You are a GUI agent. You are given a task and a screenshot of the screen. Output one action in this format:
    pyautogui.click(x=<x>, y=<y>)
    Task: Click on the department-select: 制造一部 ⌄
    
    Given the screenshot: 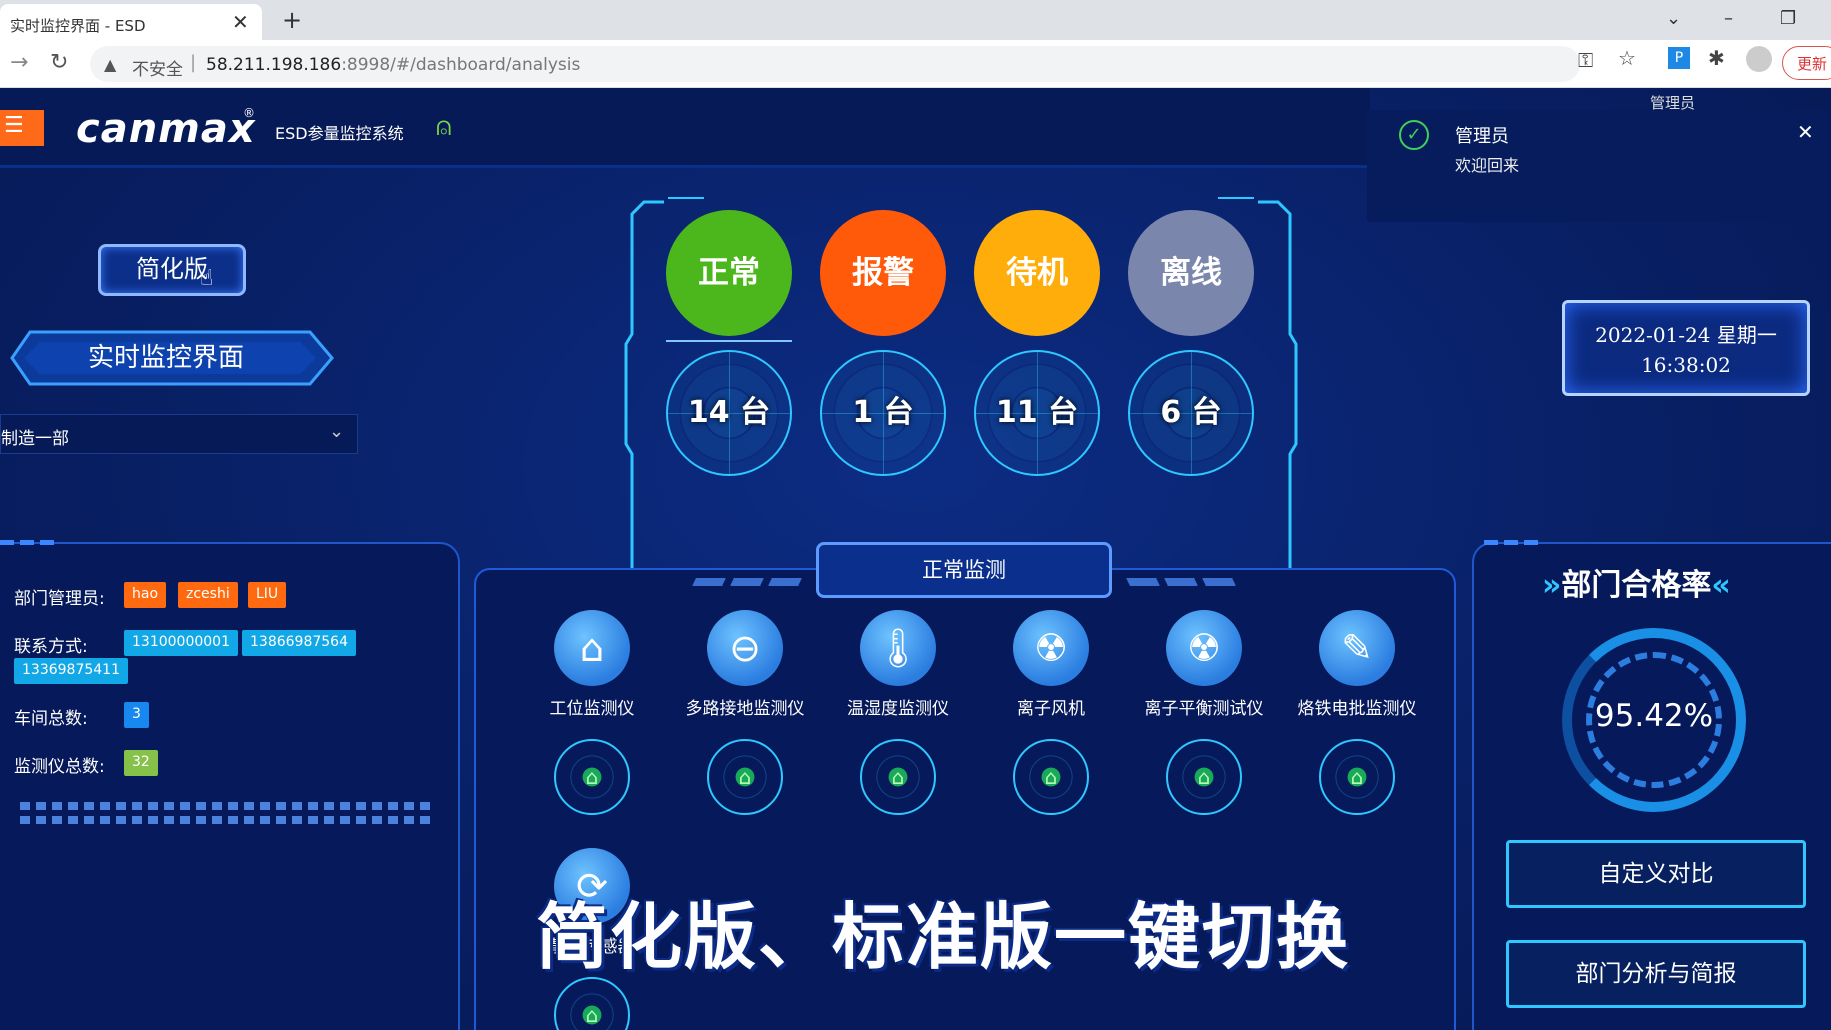 What is the action you would take?
    pyautogui.click(x=179, y=434)
    